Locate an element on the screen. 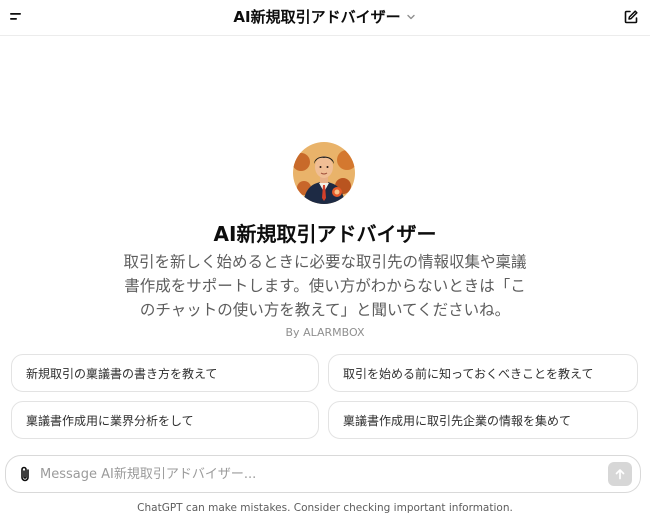  arrow-up-icon is located at coordinates (620, 474).